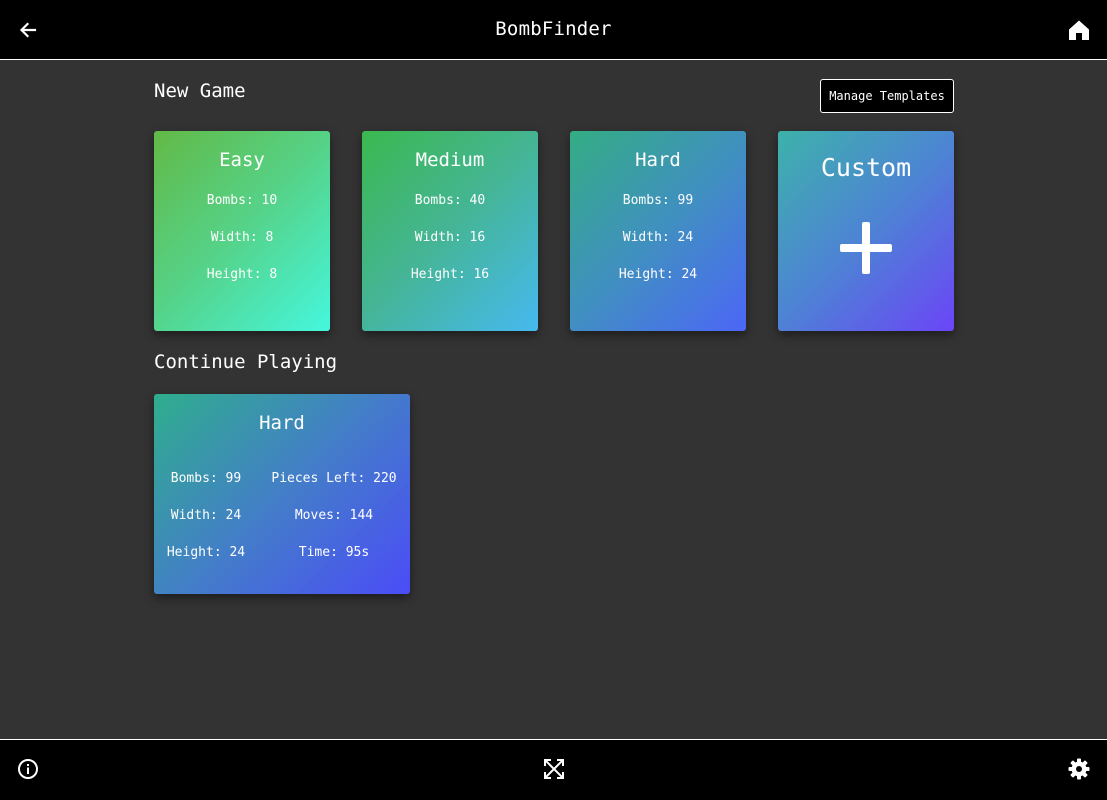 The image size is (1107, 800). Describe the element at coordinates (334, 515) in the screenshot. I see `moves-stat: Moves: 144` at that location.